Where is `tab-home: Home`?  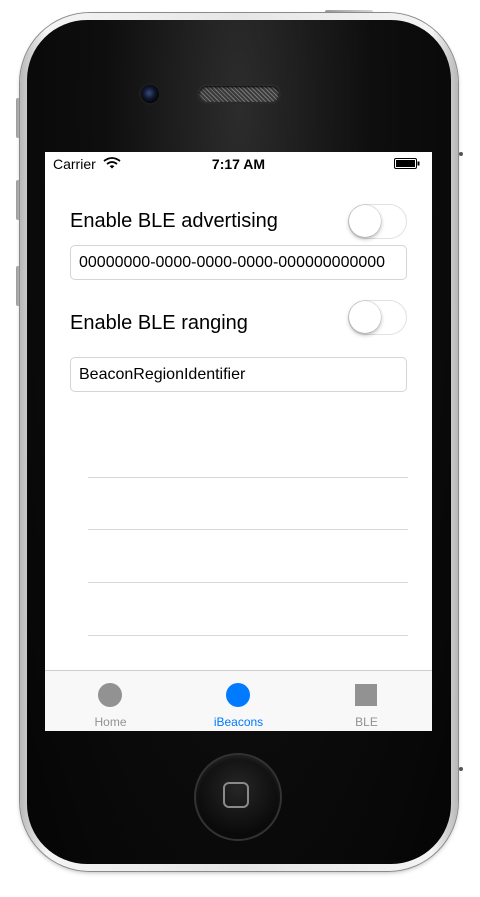 tab-home: Home is located at coordinates (110, 701).